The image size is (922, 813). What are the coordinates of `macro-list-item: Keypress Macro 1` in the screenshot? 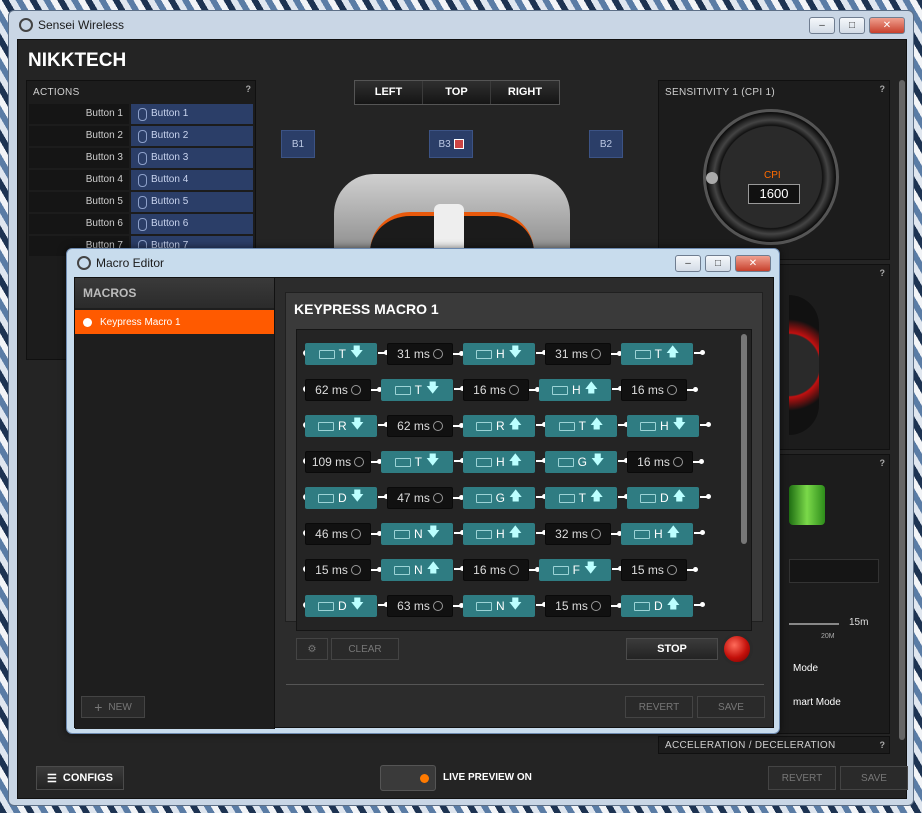 It's located at (174, 322).